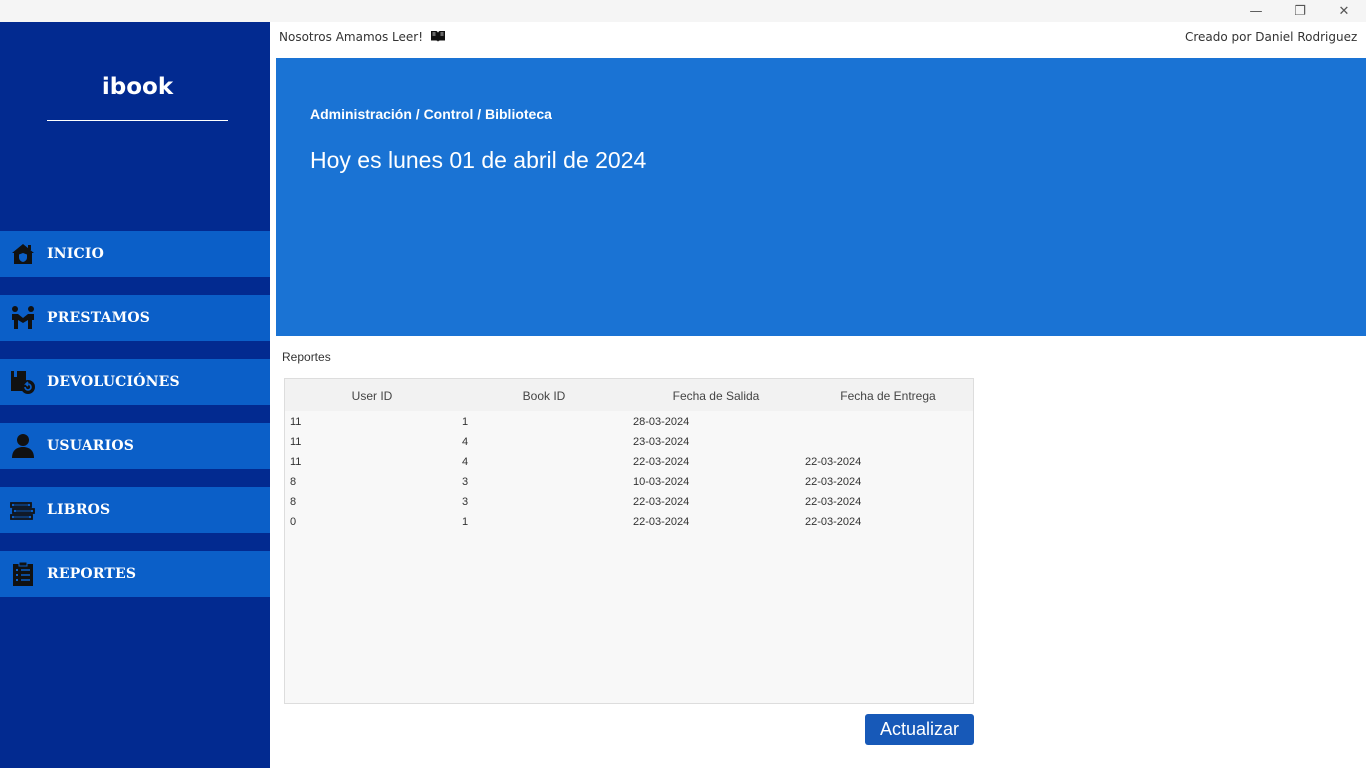  What do you see at coordinates (661, 422) in the screenshot?
I see `cell-fecha-salida: 28-03-2024` at bounding box center [661, 422].